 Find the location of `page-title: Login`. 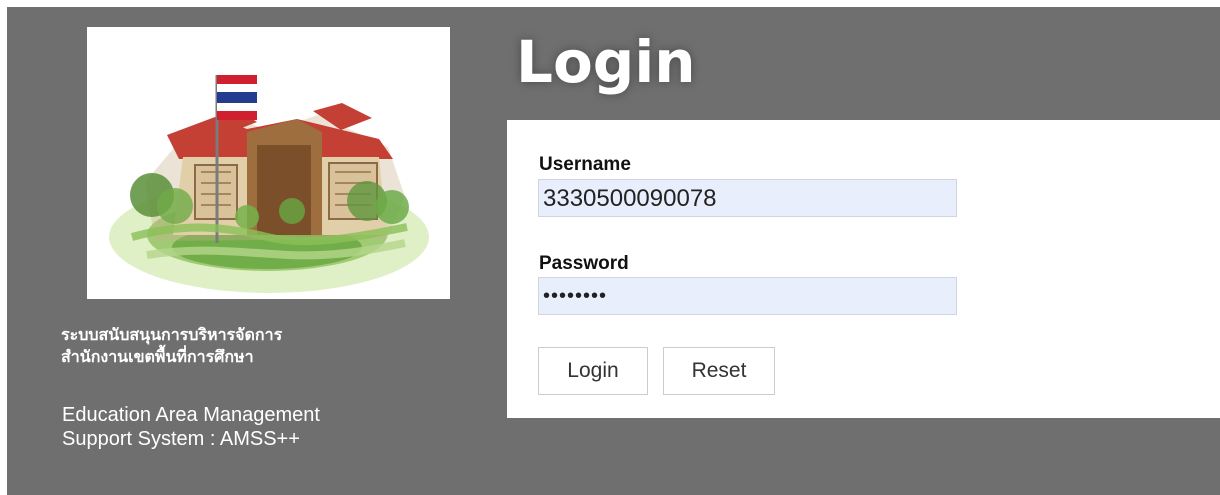

page-title: Login is located at coordinates (606, 62).